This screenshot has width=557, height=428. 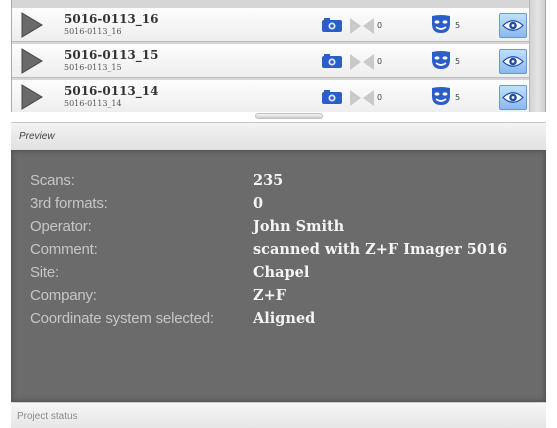 I want to click on scan-row: 5016-0113_16 5016-0113_16 0 5, so click(x=271, y=25).